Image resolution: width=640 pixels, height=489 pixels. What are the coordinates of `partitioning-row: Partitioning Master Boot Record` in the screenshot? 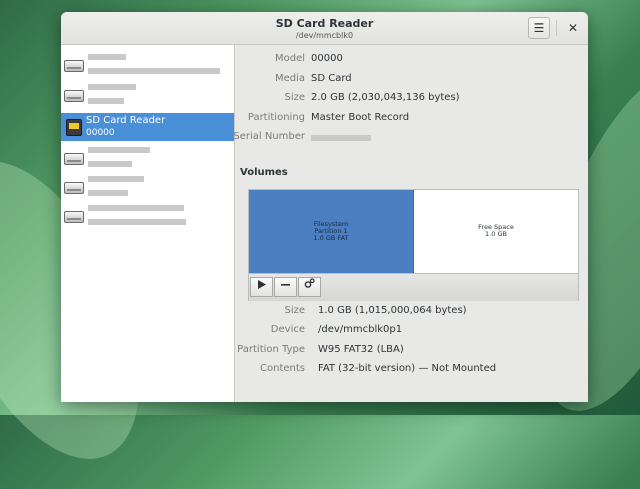 It's located at (411, 119).